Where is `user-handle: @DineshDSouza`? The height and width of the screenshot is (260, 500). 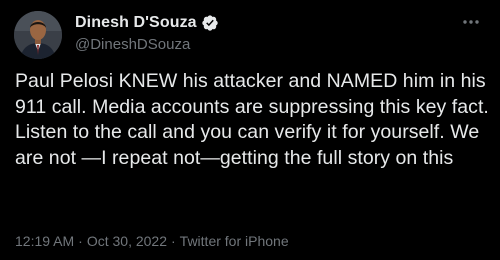 user-handle: @DineshDSouza is located at coordinates (147, 44).